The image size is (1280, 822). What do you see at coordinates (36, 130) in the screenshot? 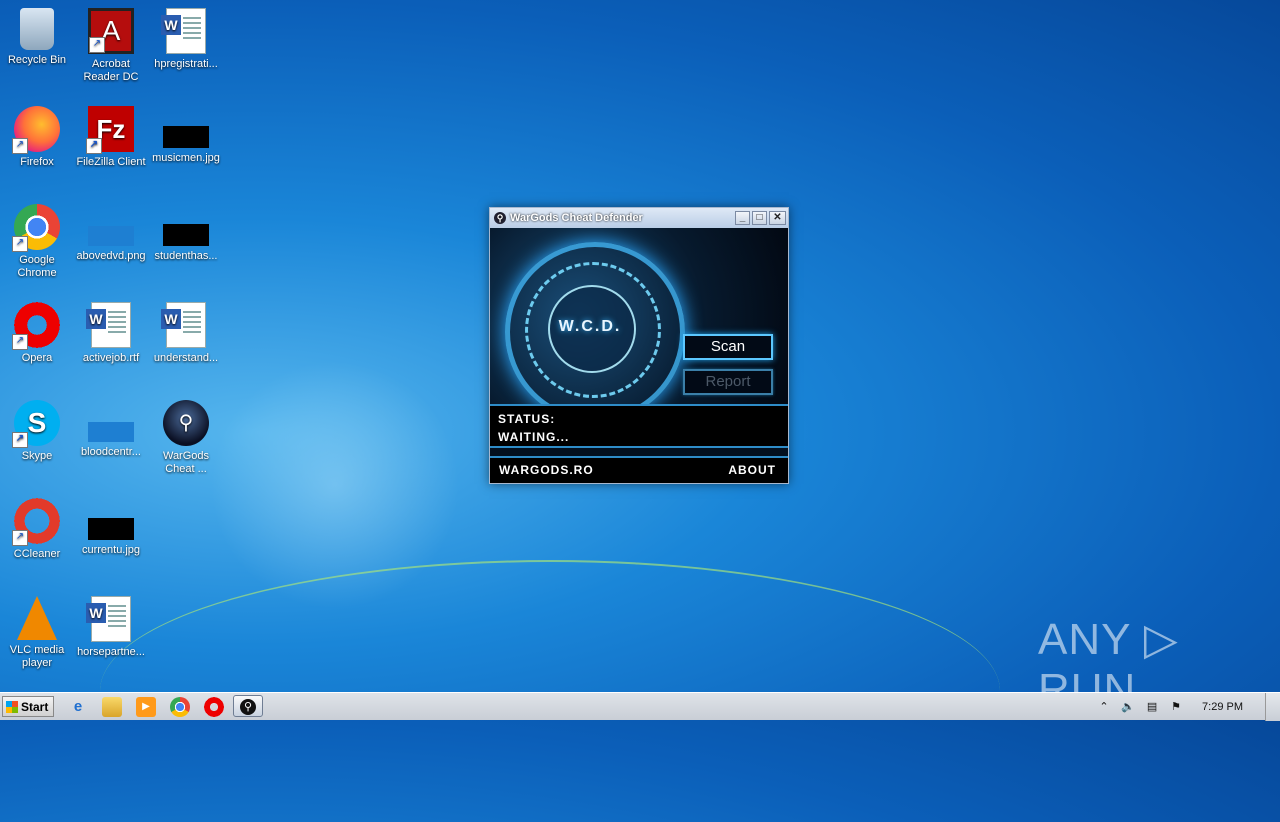
I see `firefox-icon: ↗` at bounding box center [36, 130].